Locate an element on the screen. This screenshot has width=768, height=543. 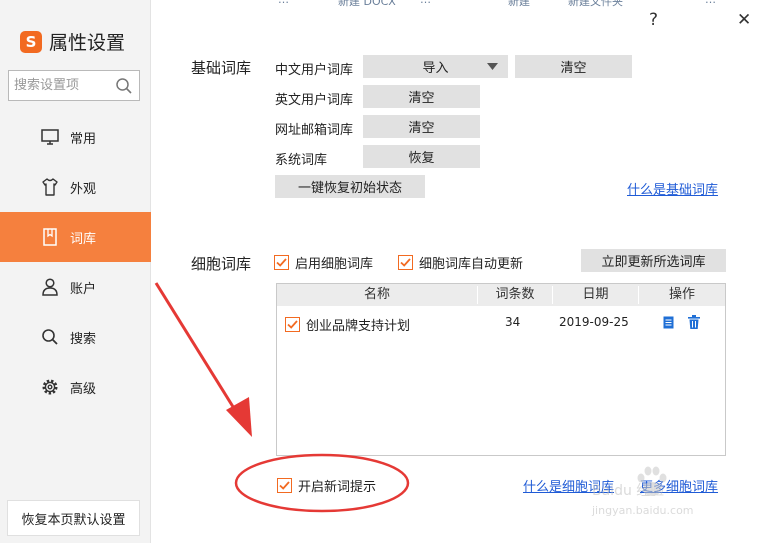
cell-dictionary-label: 细胞词库 is located at coordinates (221, 264).